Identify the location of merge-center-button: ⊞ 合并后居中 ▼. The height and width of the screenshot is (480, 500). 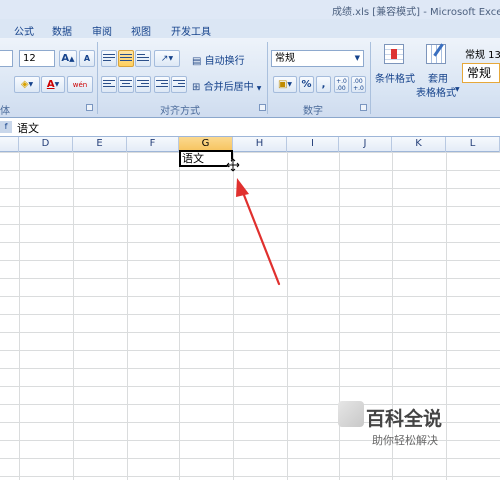
(226, 85).